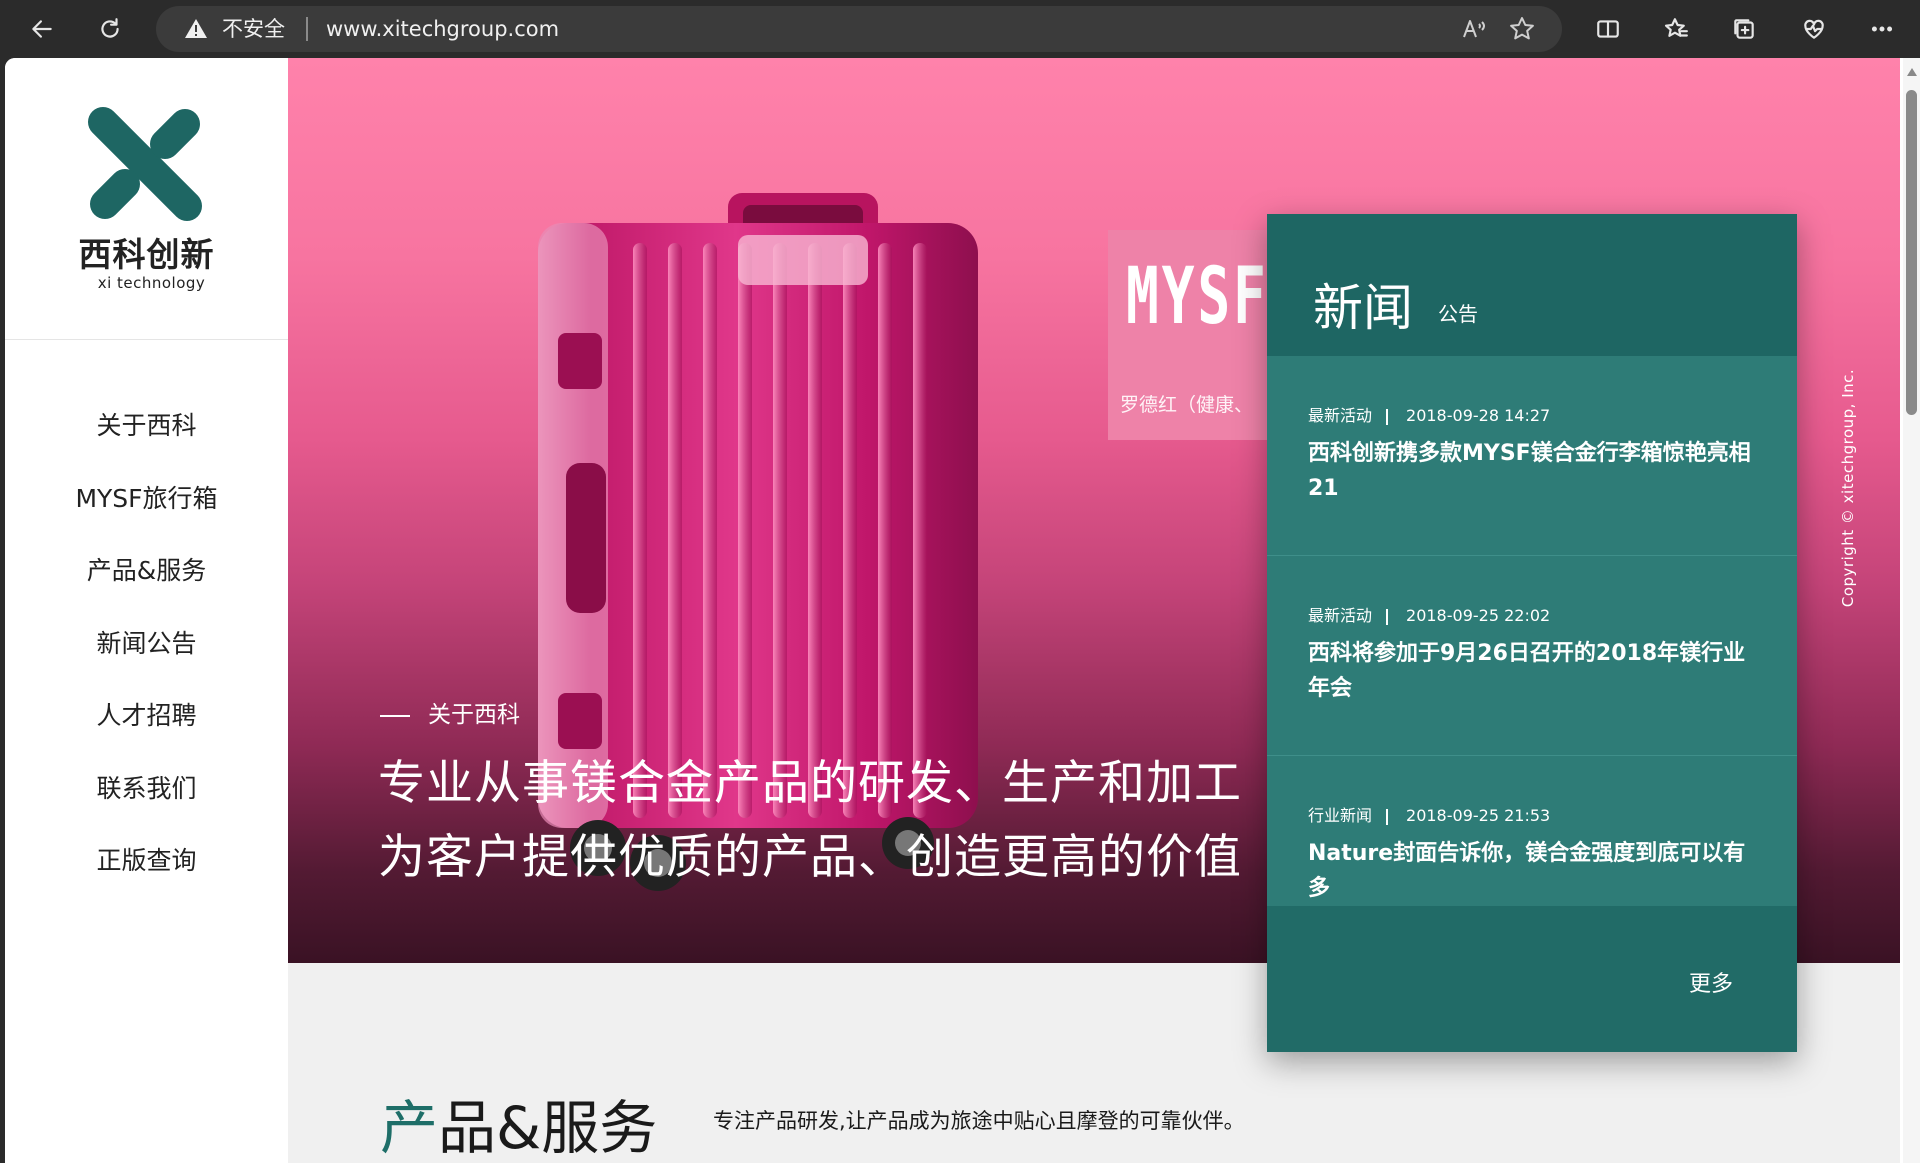 Image resolution: width=1920 pixels, height=1163 pixels. Describe the element at coordinates (151, 283) in the screenshot. I see `brand-subtitle: xi technology` at that location.